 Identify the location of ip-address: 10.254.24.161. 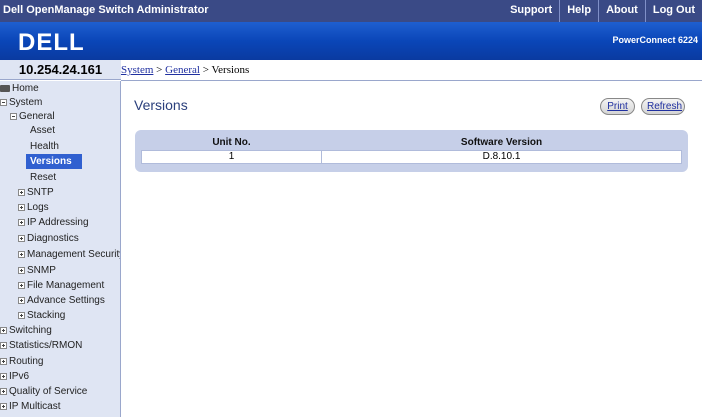
(60, 70).